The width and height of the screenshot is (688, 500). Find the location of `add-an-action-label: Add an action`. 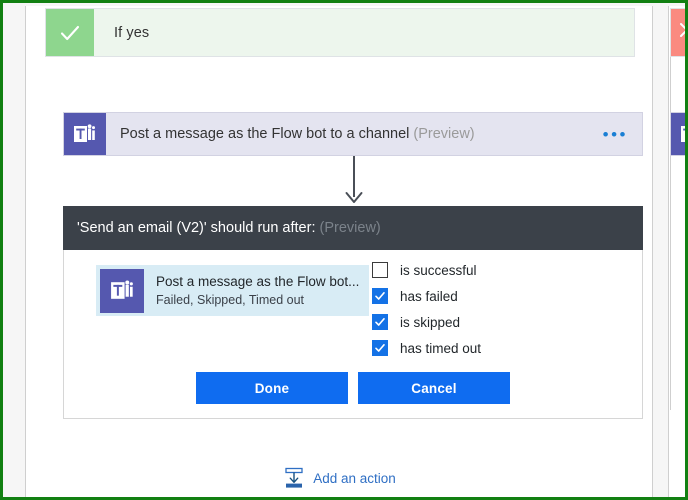

add-an-action-label: Add an action is located at coordinates (354, 478).